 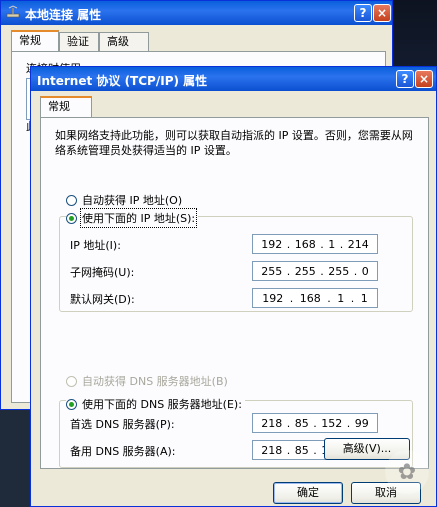 What do you see at coordinates (71, 404) in the screenshot?
I see `manual-dns-radio` at bounding box center [71, 404].